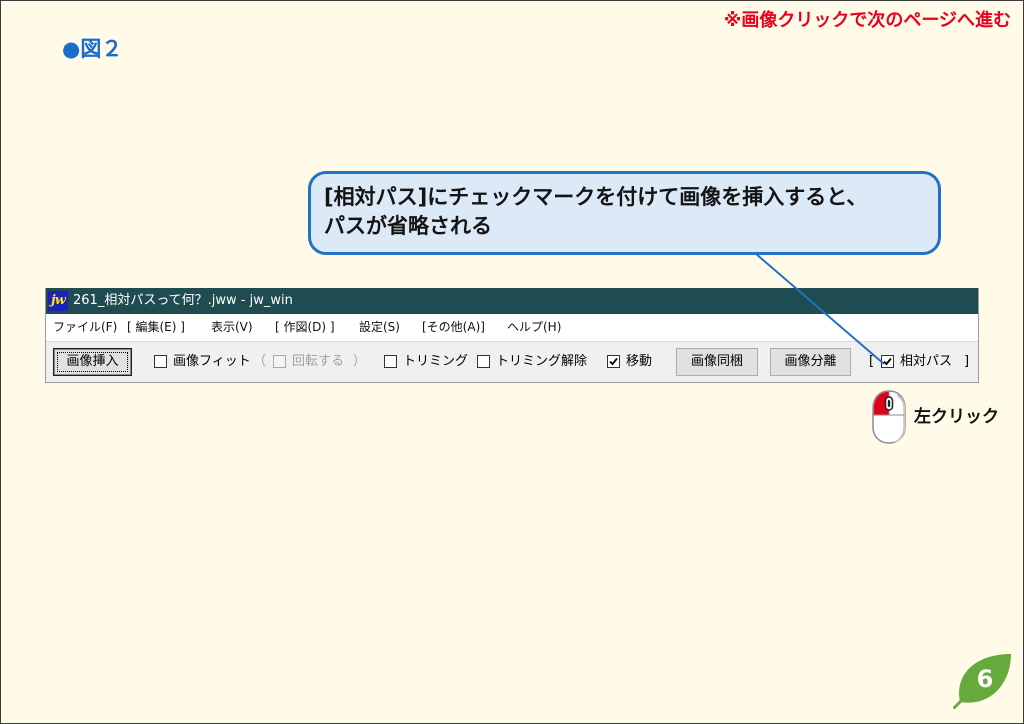 This screenshot has height=724, width=1024. Describe the element at coordinates (435, 361) in the screenshot. I see `trim-checkbox-label: トリミング` at that location.